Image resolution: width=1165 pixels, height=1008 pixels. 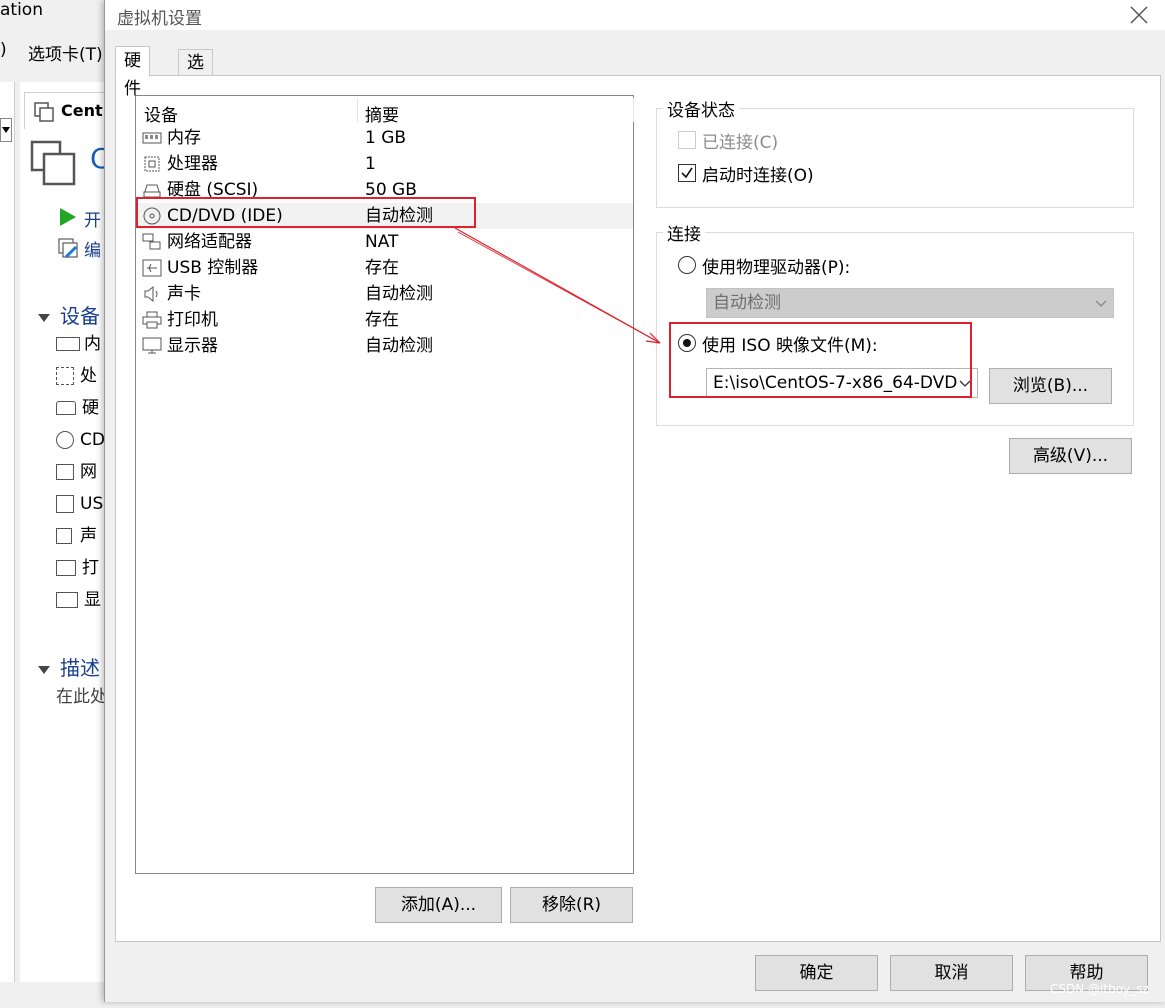 I want to click on annotation-arrow, so click(x=557, y=285).